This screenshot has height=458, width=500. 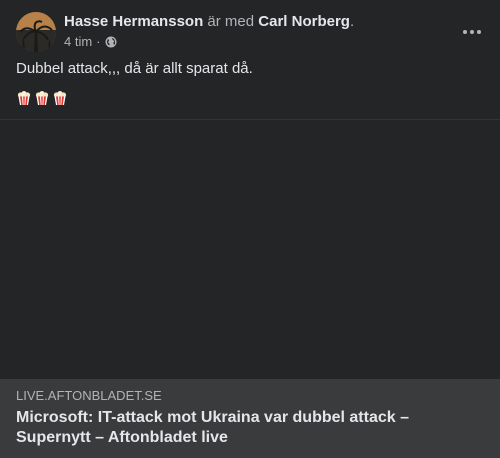 I want to click on avatar-image, so click(x=36, y=32).